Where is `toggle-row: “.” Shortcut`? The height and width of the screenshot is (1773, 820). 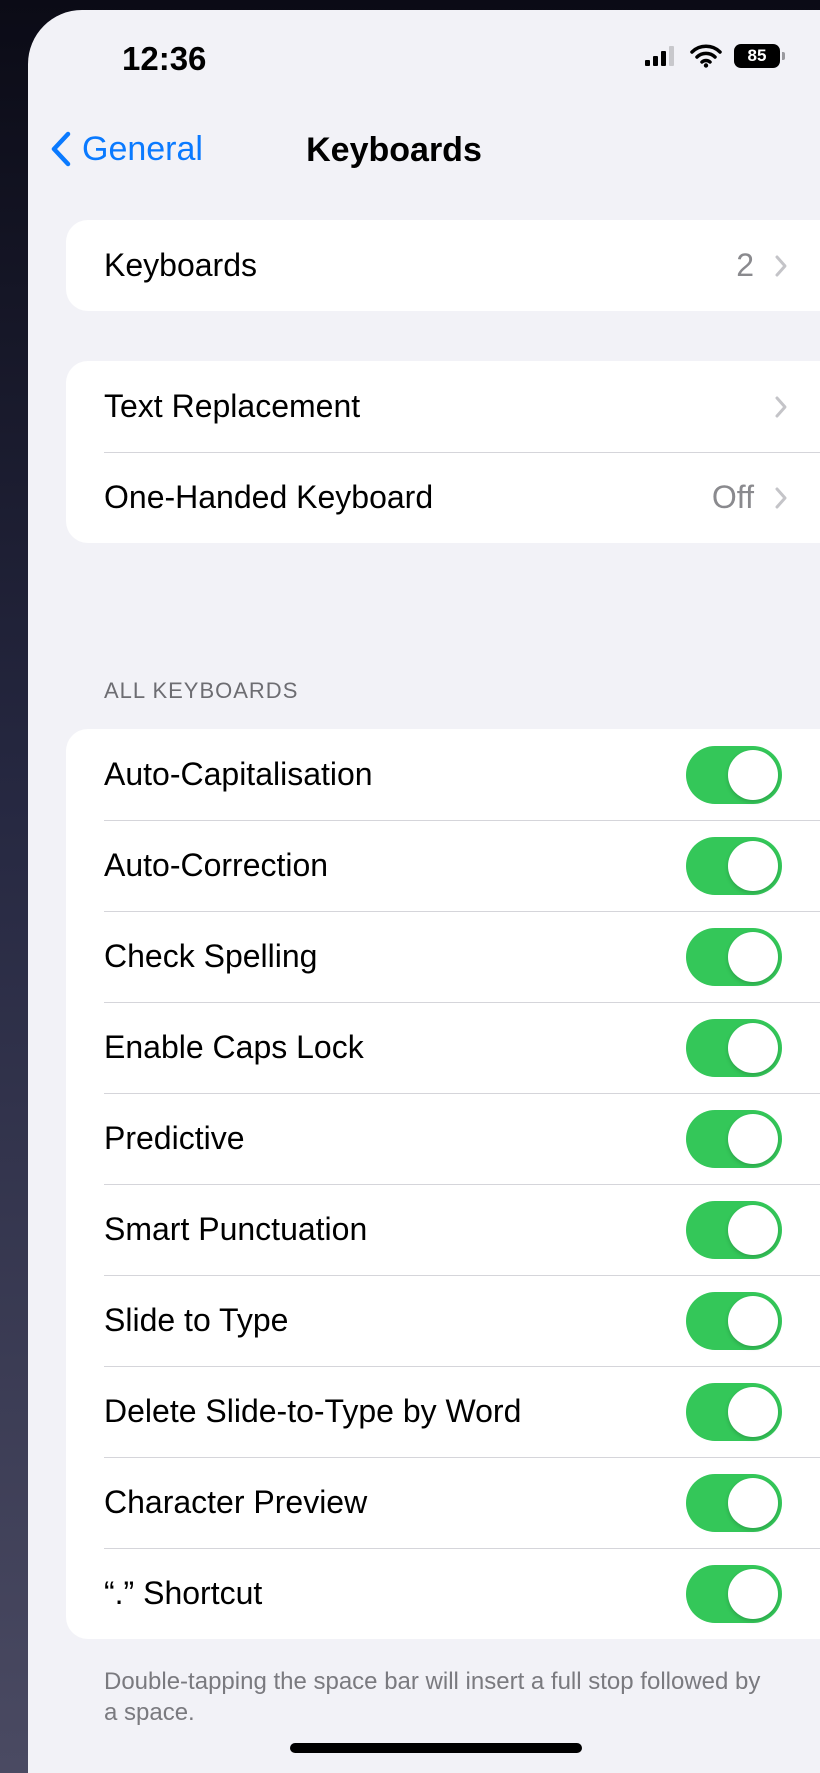 toggle-row: “.” Shortcut is located at coordinates (443, 1593).